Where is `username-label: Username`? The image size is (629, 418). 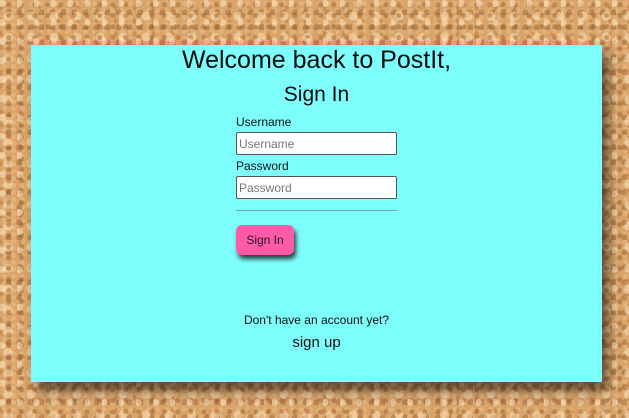
username-label: Username is located at coordinates (264, 122).